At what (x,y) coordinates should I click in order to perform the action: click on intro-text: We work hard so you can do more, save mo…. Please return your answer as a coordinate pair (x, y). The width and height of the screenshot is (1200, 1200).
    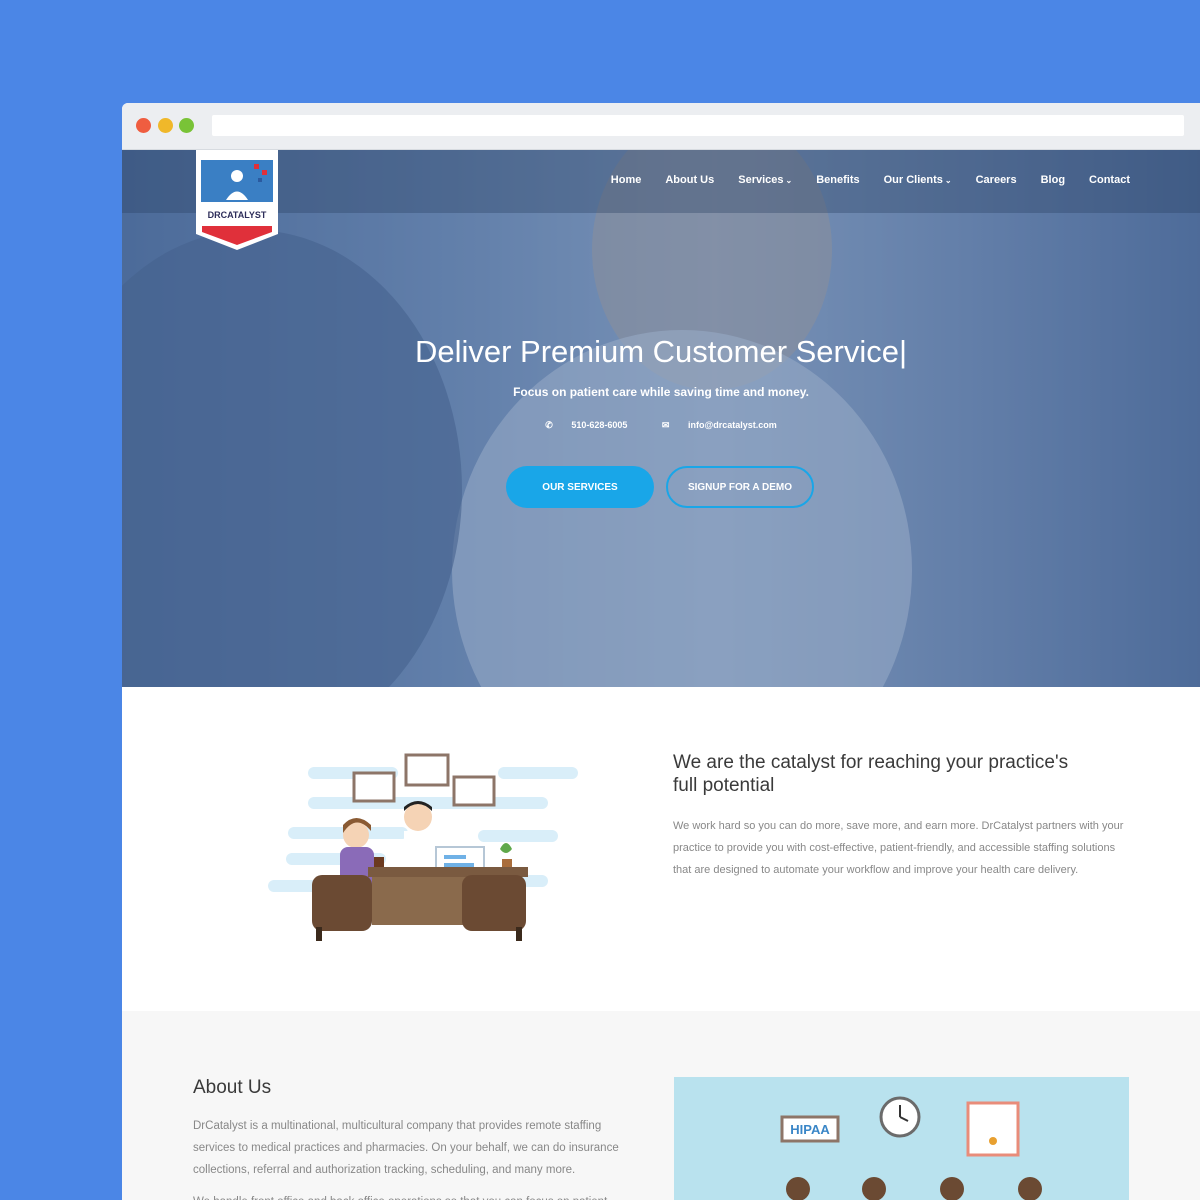
    Looking at the image, I should click on (898, 848).